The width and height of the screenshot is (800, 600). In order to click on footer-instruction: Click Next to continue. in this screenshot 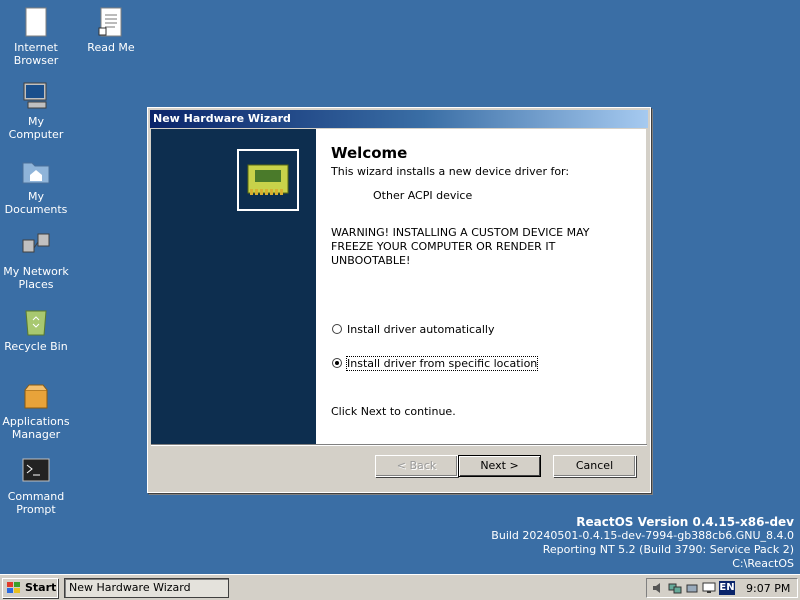, I will do `click(393, 411)`.